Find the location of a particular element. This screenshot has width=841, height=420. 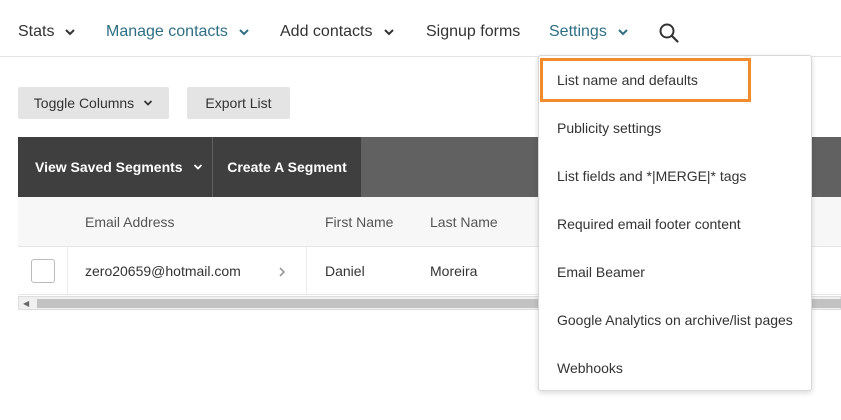

nav-signup-forms-label: Signup forms is located at coordinates (473, 31).